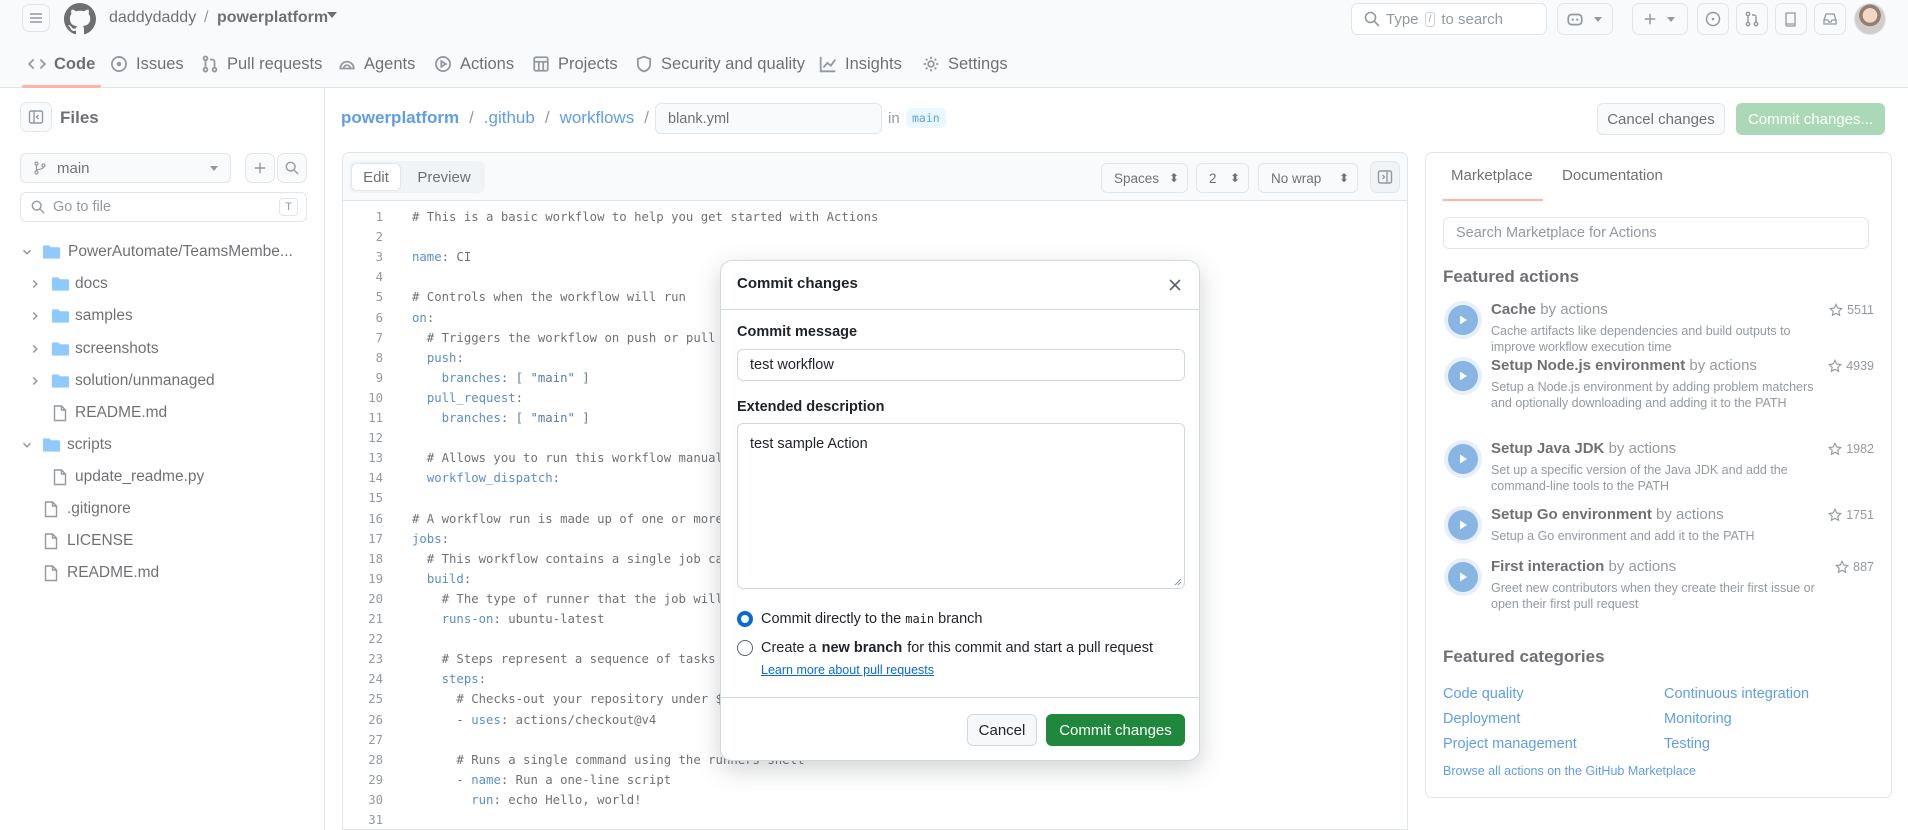 Image resolution: width=1908 pixels, height=830 pixels. What do you see at coordinates (847, 670) in the screenshot?
I see `learn-more-link: Learn more about pull requests` at bounding box center [847, 670].